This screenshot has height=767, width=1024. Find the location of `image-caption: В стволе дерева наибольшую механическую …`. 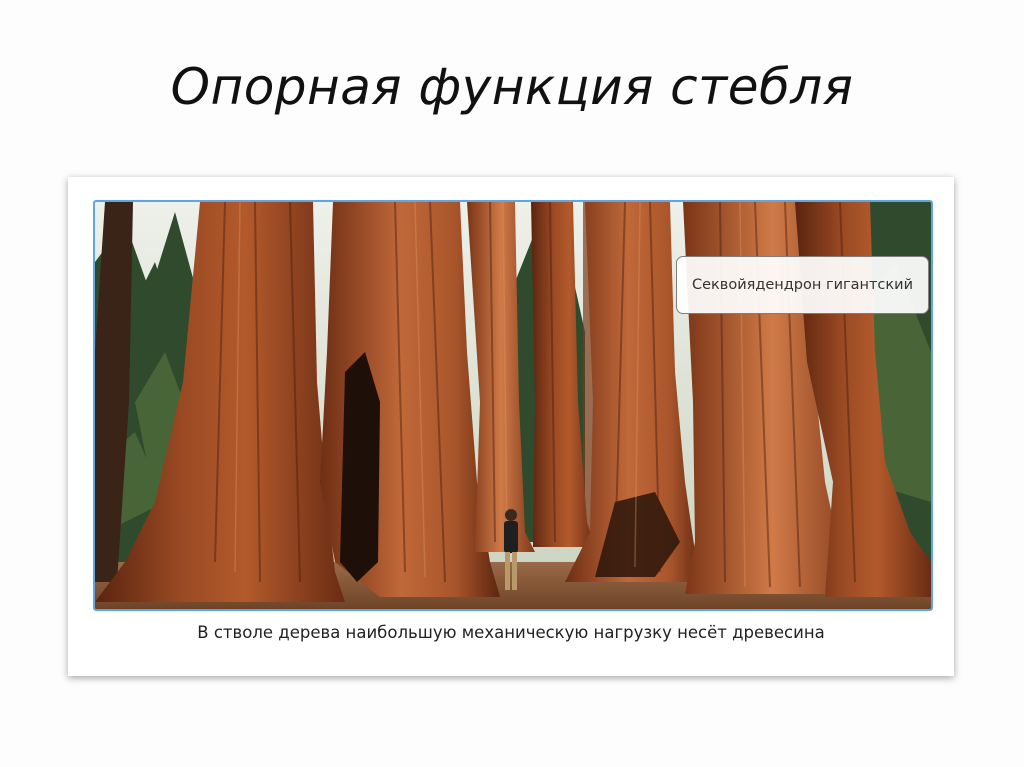

image-caption: В стволе дерева наибольшую механическую … is located at coordinates (511, 632).